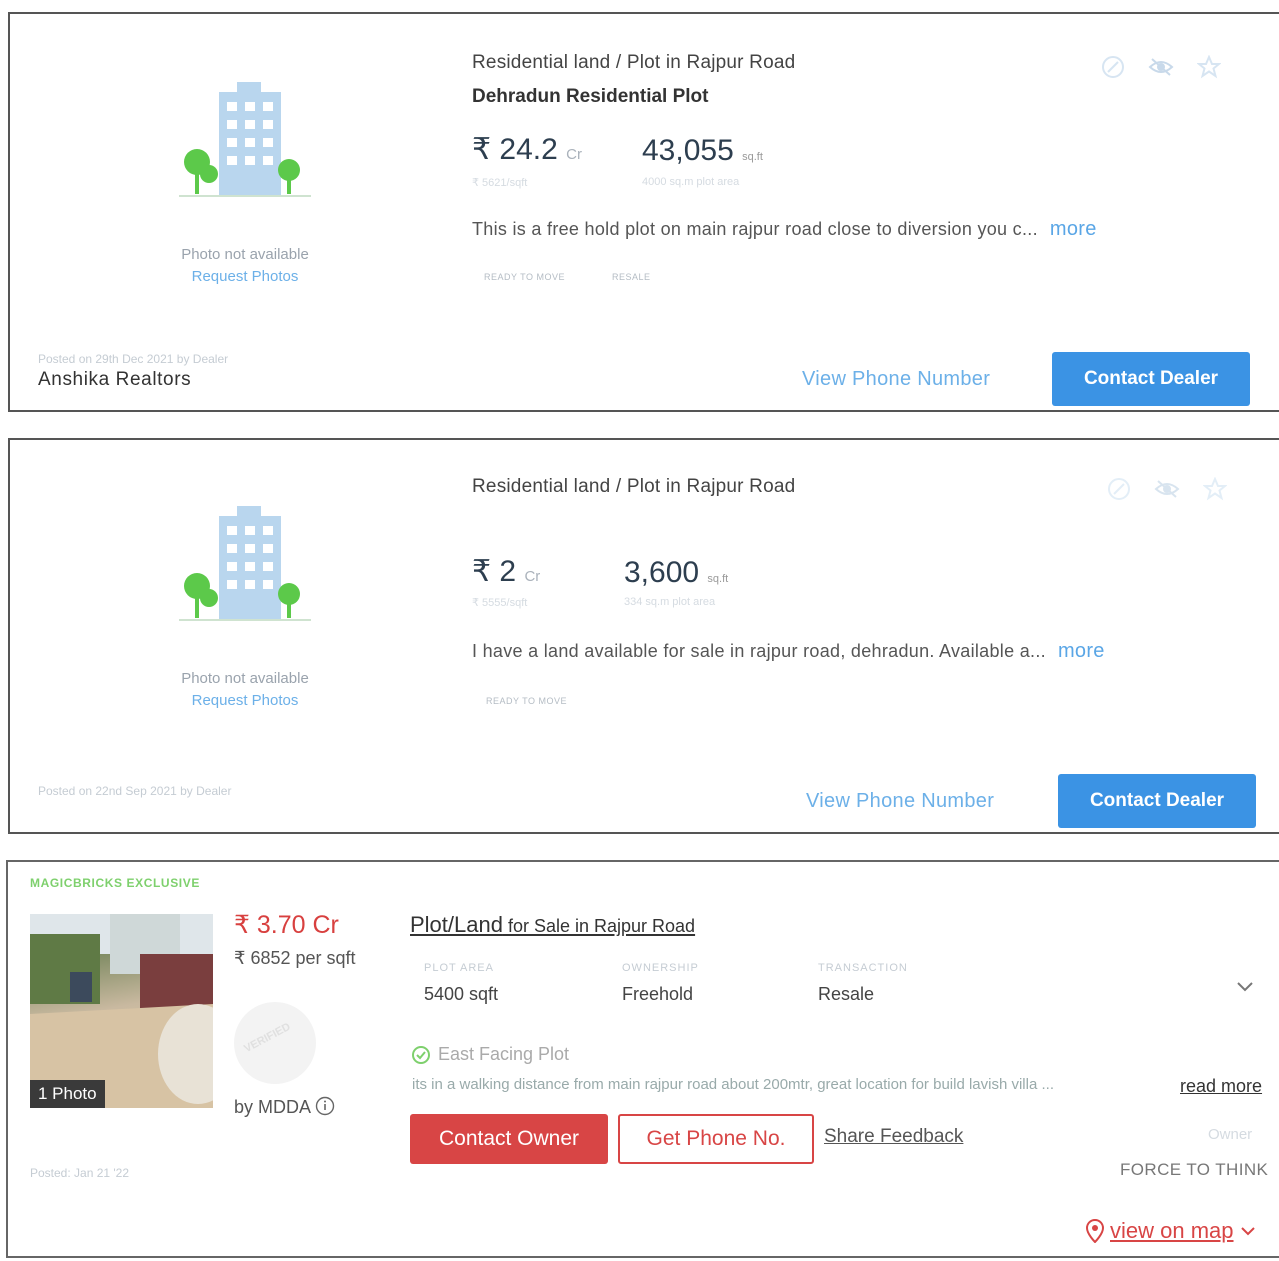  I want to click on exclusive-badge: MAGICBRICKS EXCLUSIVE, so click(115, 883).